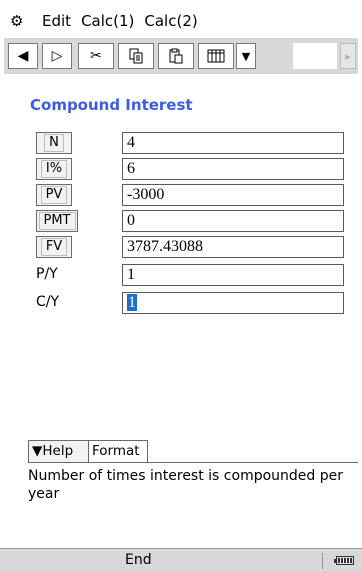 This screenshot has width=362, height=572. I want to click on menu-calc1: Calc(1), so click(107, 21).